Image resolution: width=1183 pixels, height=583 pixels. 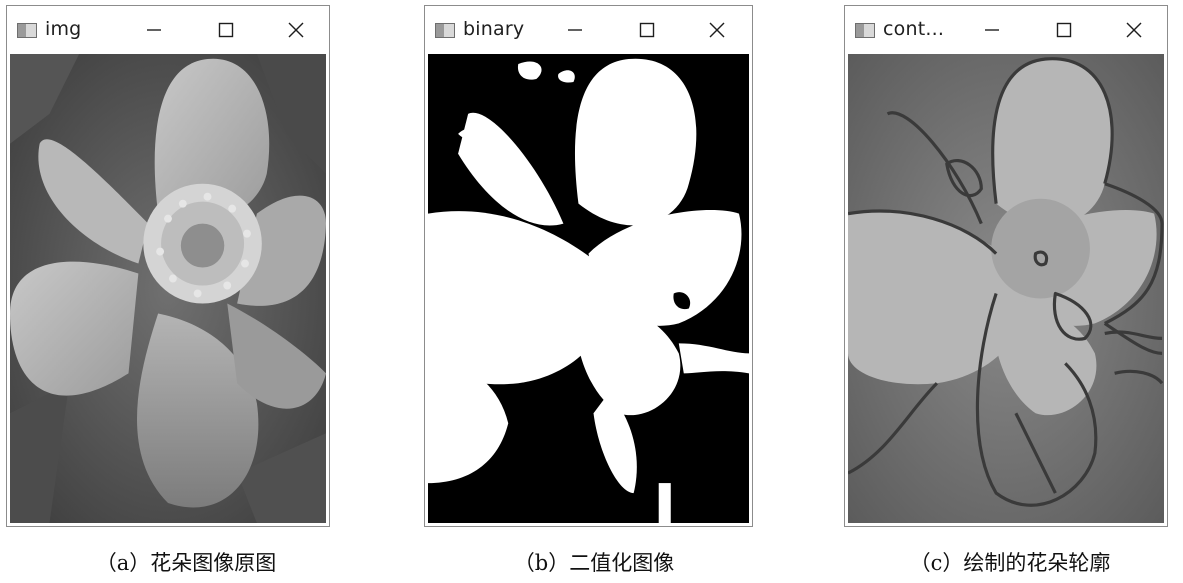 I want to click on window-title: binary, so click(x=494, y=29).